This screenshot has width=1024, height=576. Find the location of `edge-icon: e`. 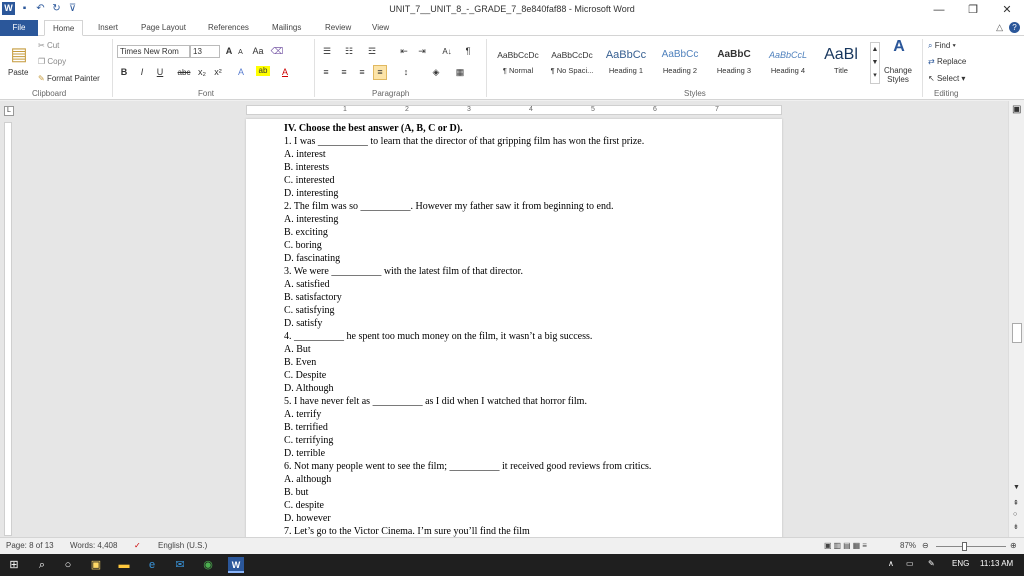

edge-icon: e is located at coordinates (152, 565).